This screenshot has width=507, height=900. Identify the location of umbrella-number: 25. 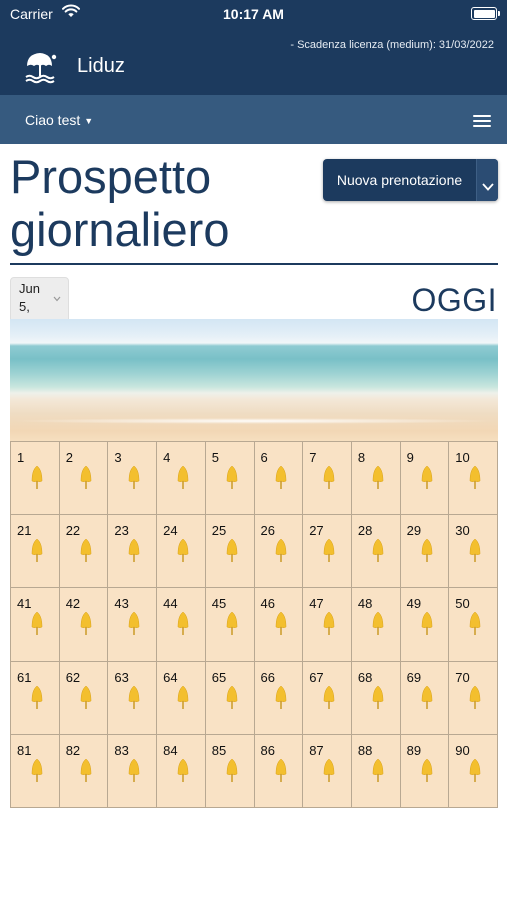
(219, 531).